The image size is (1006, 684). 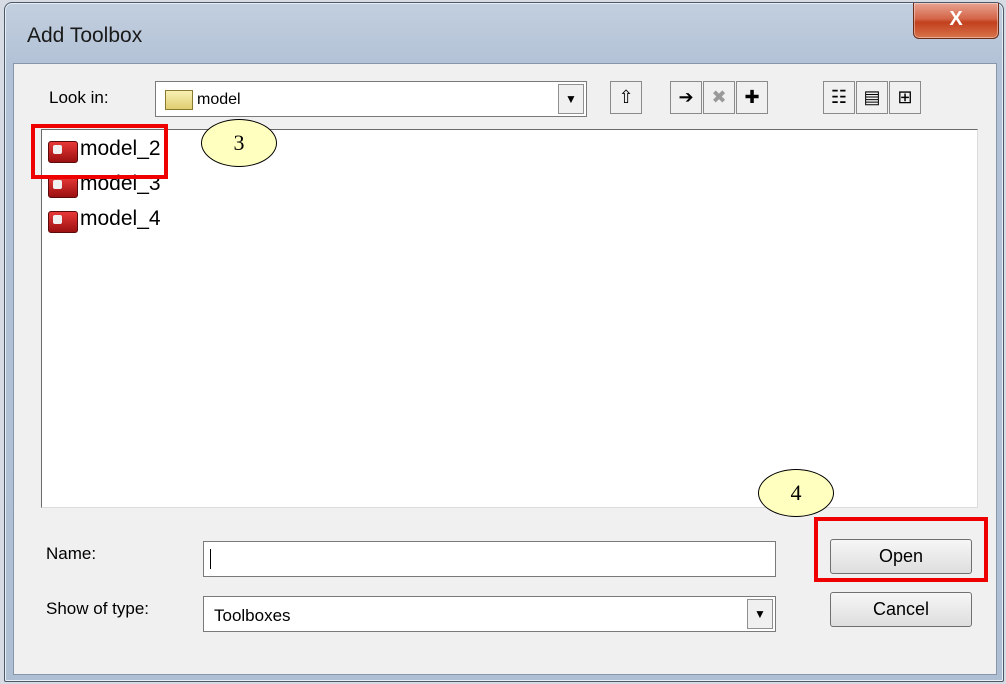 What do you see at coordinates (71, 553) in the screenshot?
I see `name-label: Name:` at bounding box center [71, 553].